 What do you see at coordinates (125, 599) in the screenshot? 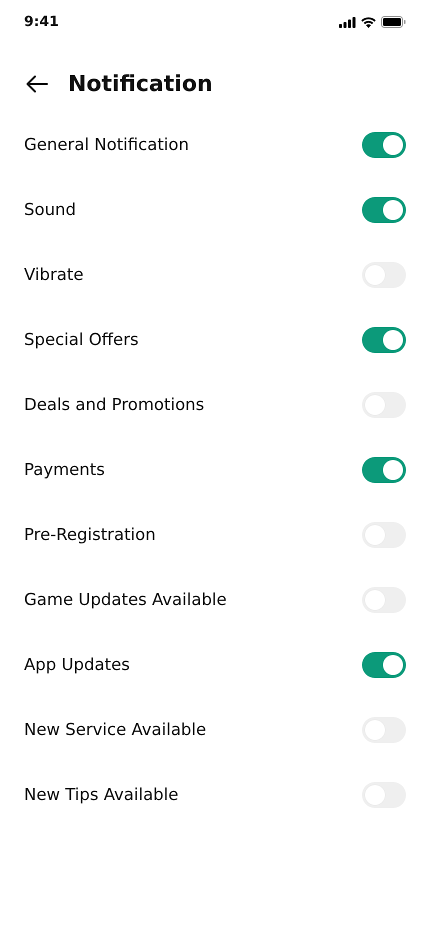
I see `setting-label: Game Updates Available` at bounding box center [125, 599].